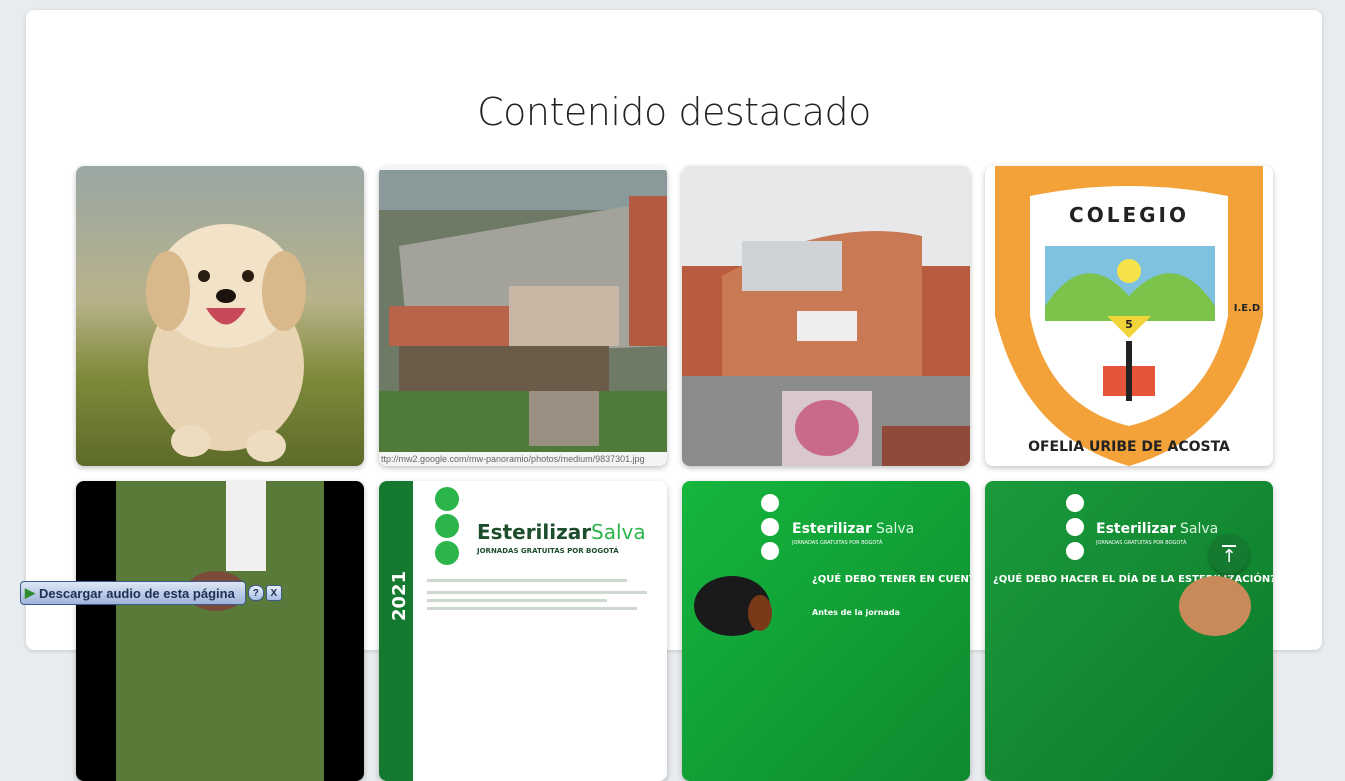 Image resolution: width=1345 pixels, height=781 pixels. I want to click on close-icon: X, so click(273, 593).